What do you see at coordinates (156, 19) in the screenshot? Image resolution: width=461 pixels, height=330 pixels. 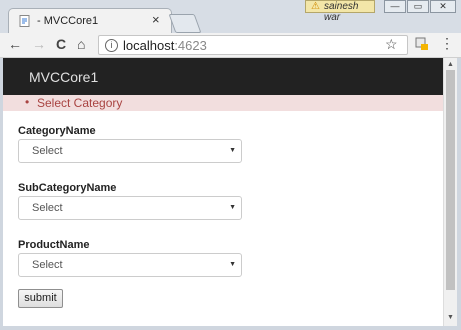 I see `tab-close-icon: ×` at bounding box center [156, 19].